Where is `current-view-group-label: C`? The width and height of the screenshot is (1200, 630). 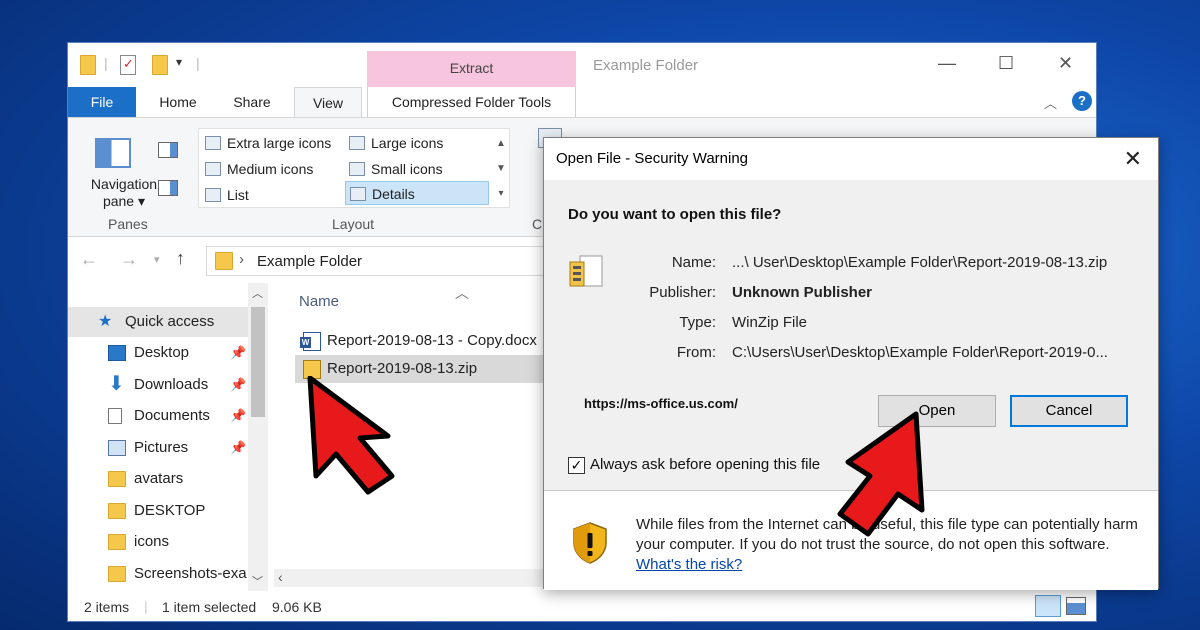
current-view-group-label: C is located at coordinates (537, 224).